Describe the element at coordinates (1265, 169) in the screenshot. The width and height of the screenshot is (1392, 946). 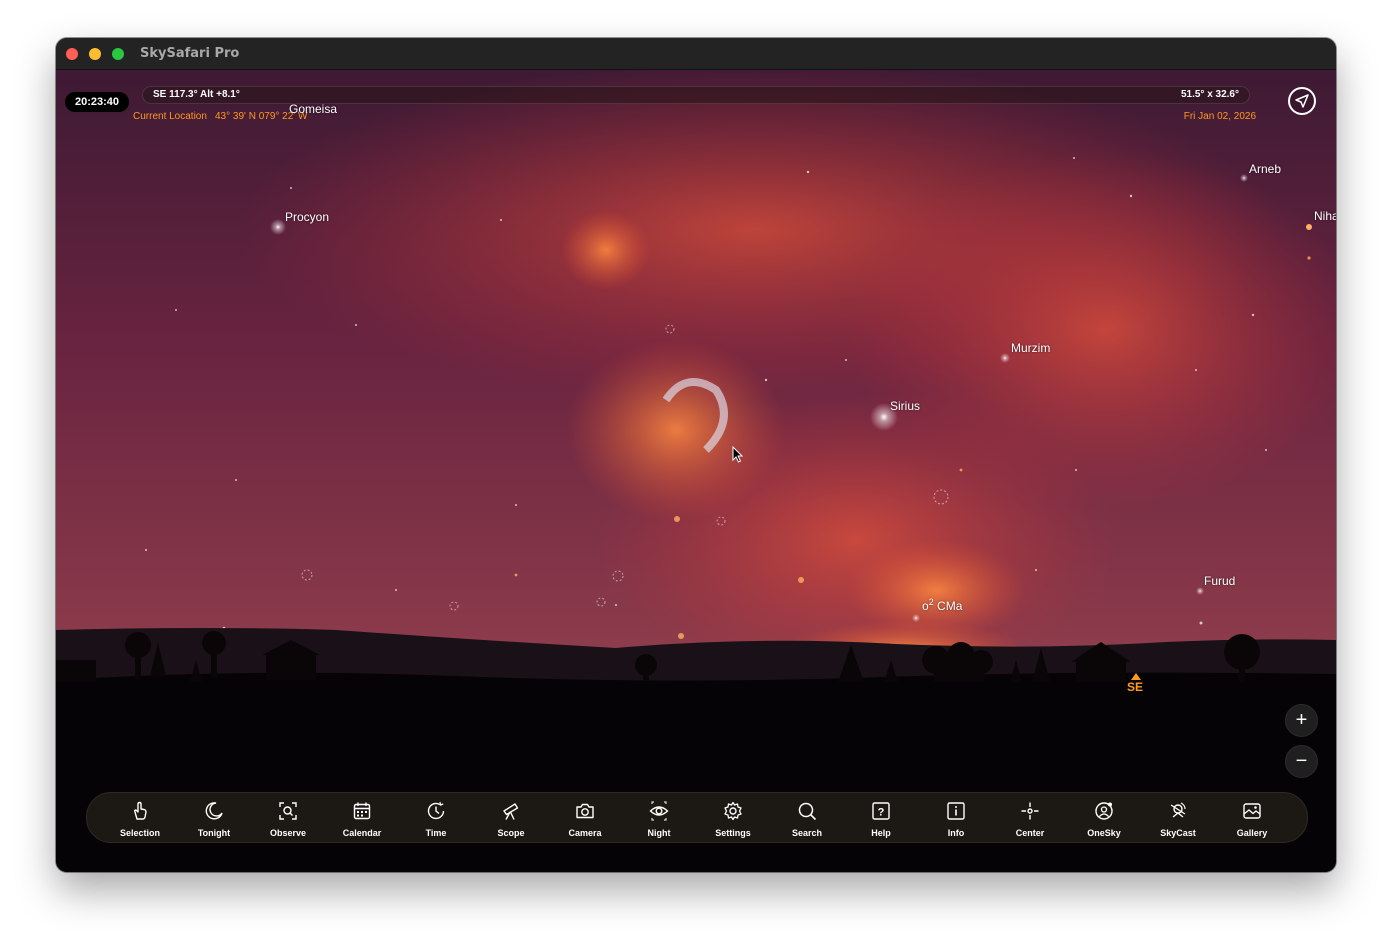
I see `star-label-arneb: Arneb` at that location.